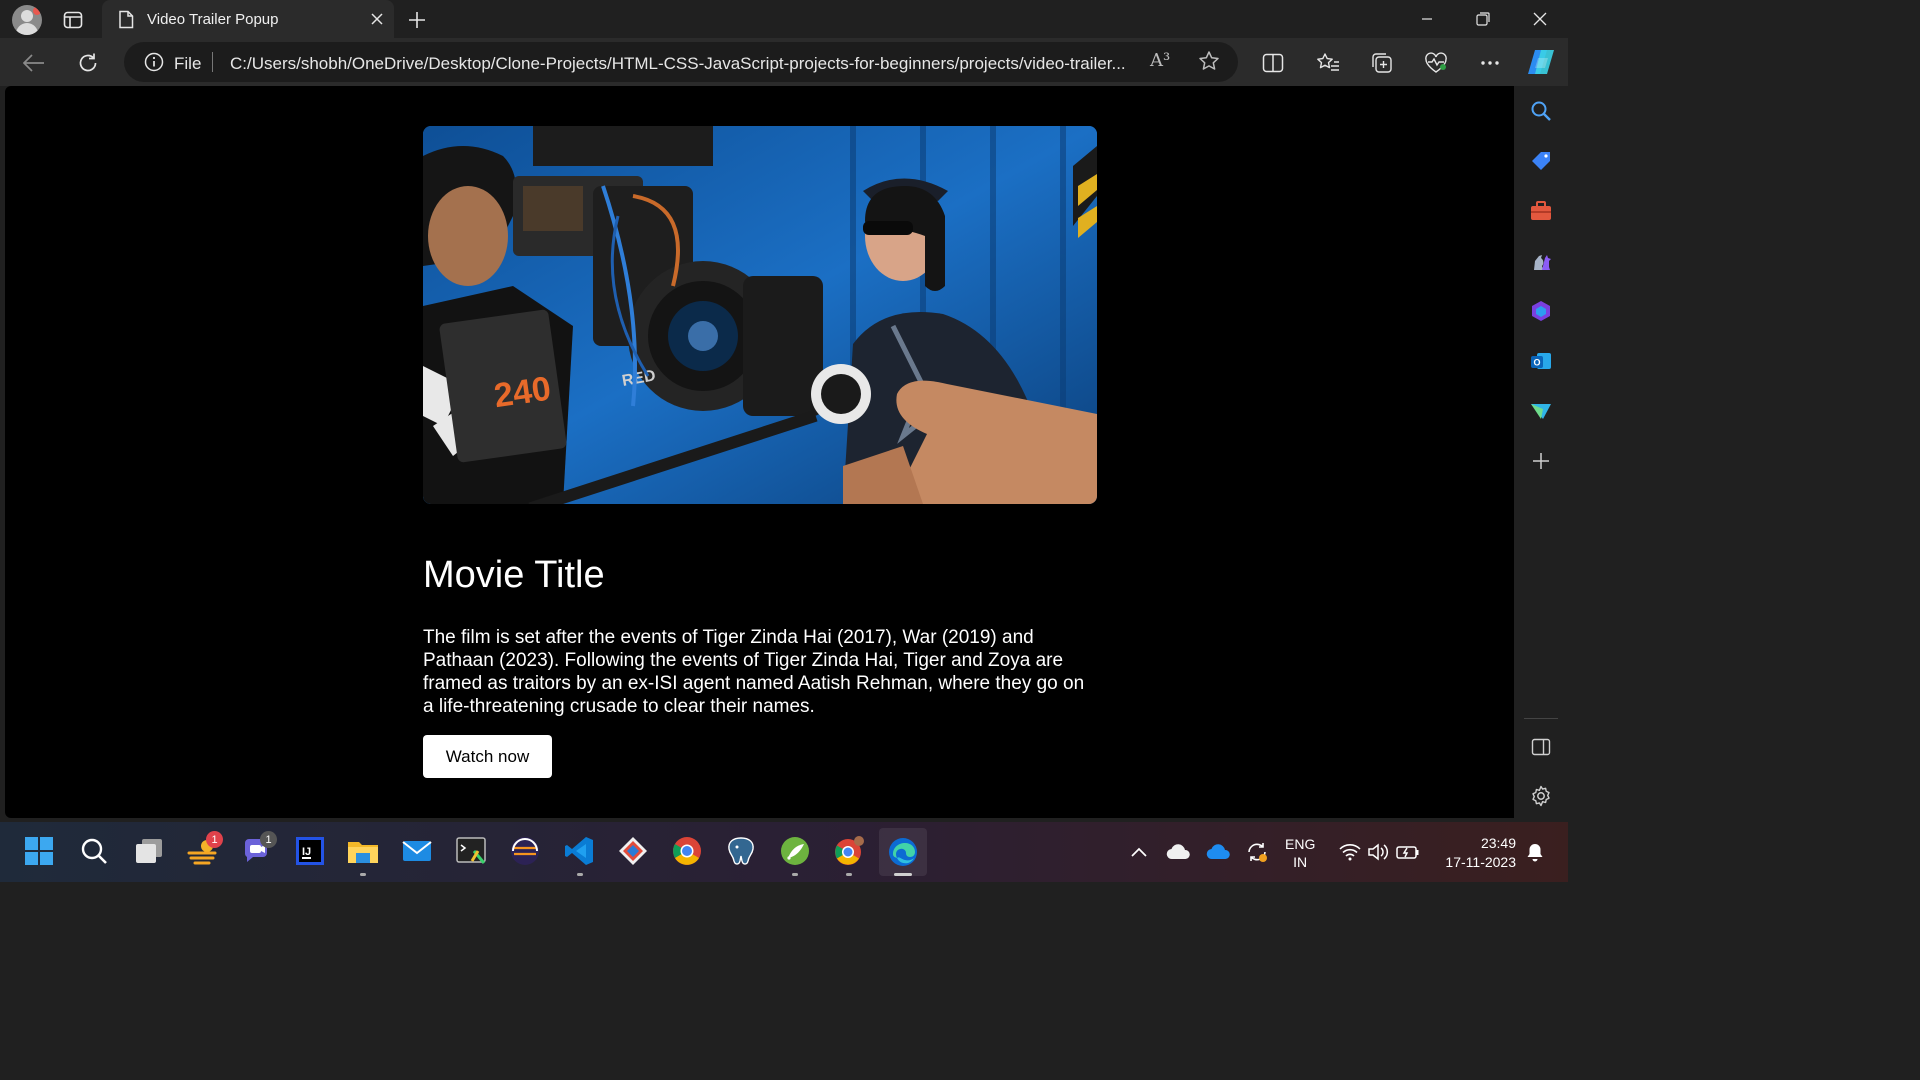 This screenshot has width=1920, height=1080. Describe the element at coordinates (1427, 19) in the screenshot. I see `minimize-button` at that location.